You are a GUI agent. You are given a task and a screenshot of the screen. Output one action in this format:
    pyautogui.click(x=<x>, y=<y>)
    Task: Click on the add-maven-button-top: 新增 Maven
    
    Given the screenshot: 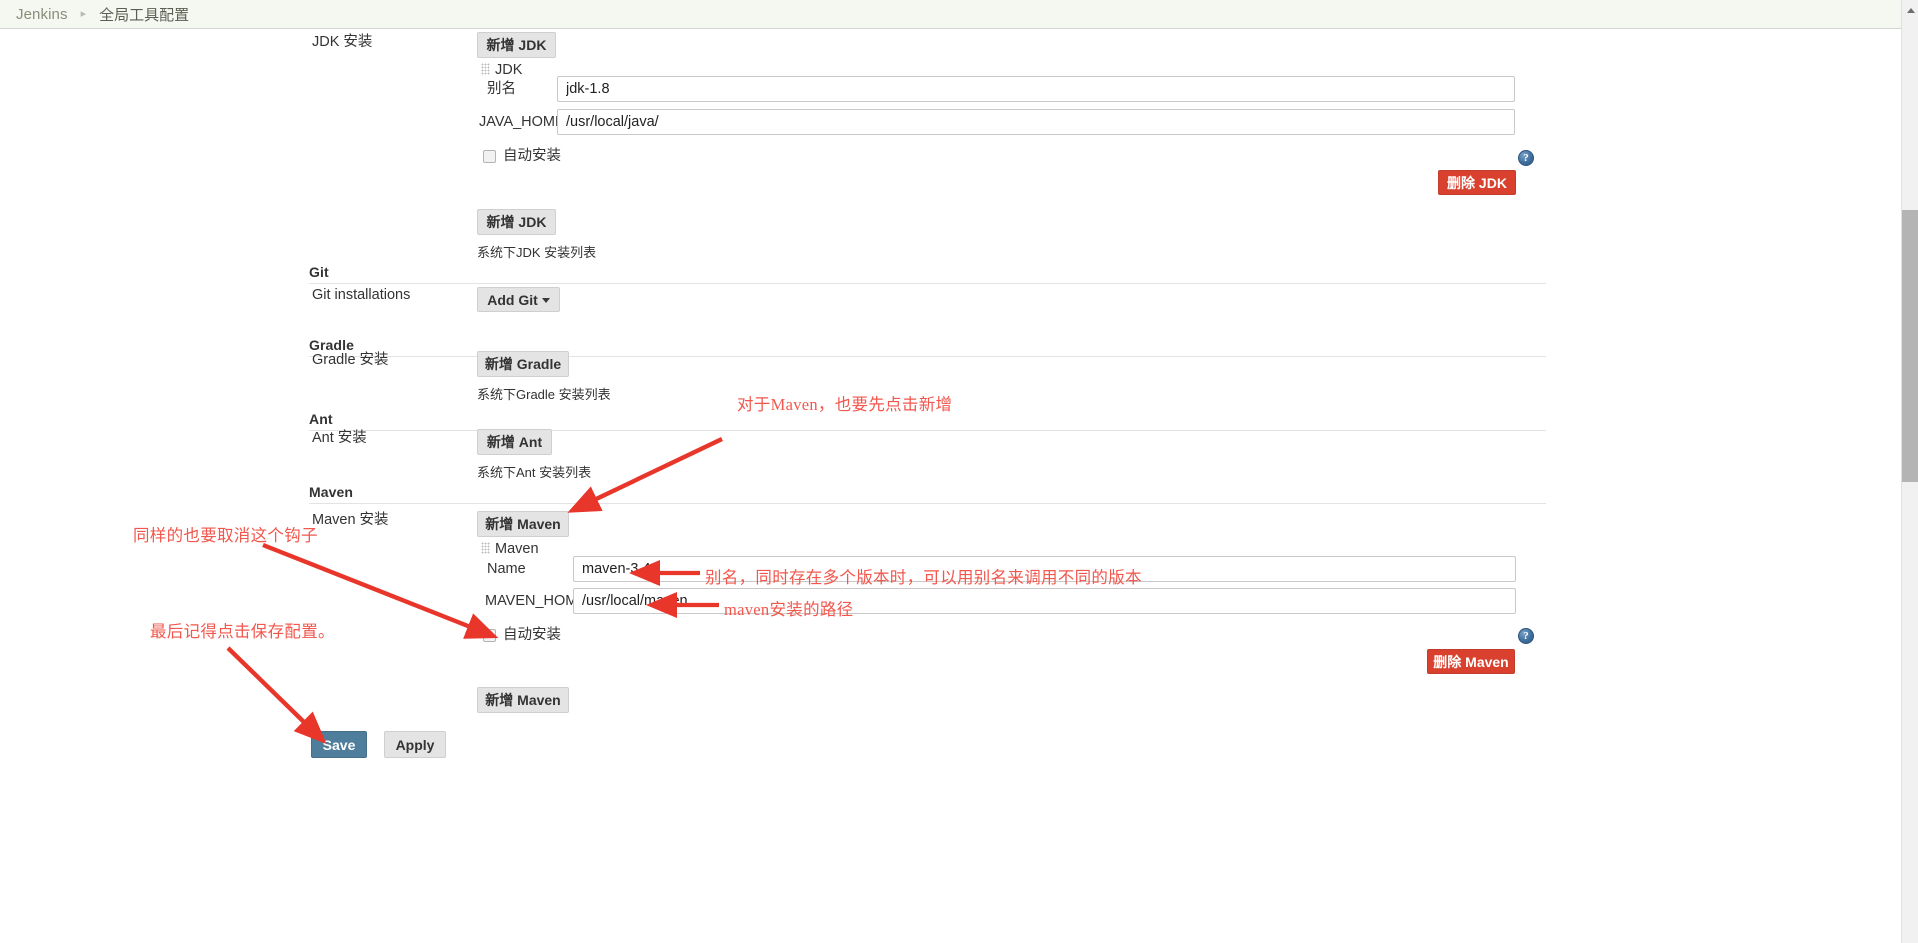 What is the action you would take?
    pyautogui.click(x=523, y=524)
    